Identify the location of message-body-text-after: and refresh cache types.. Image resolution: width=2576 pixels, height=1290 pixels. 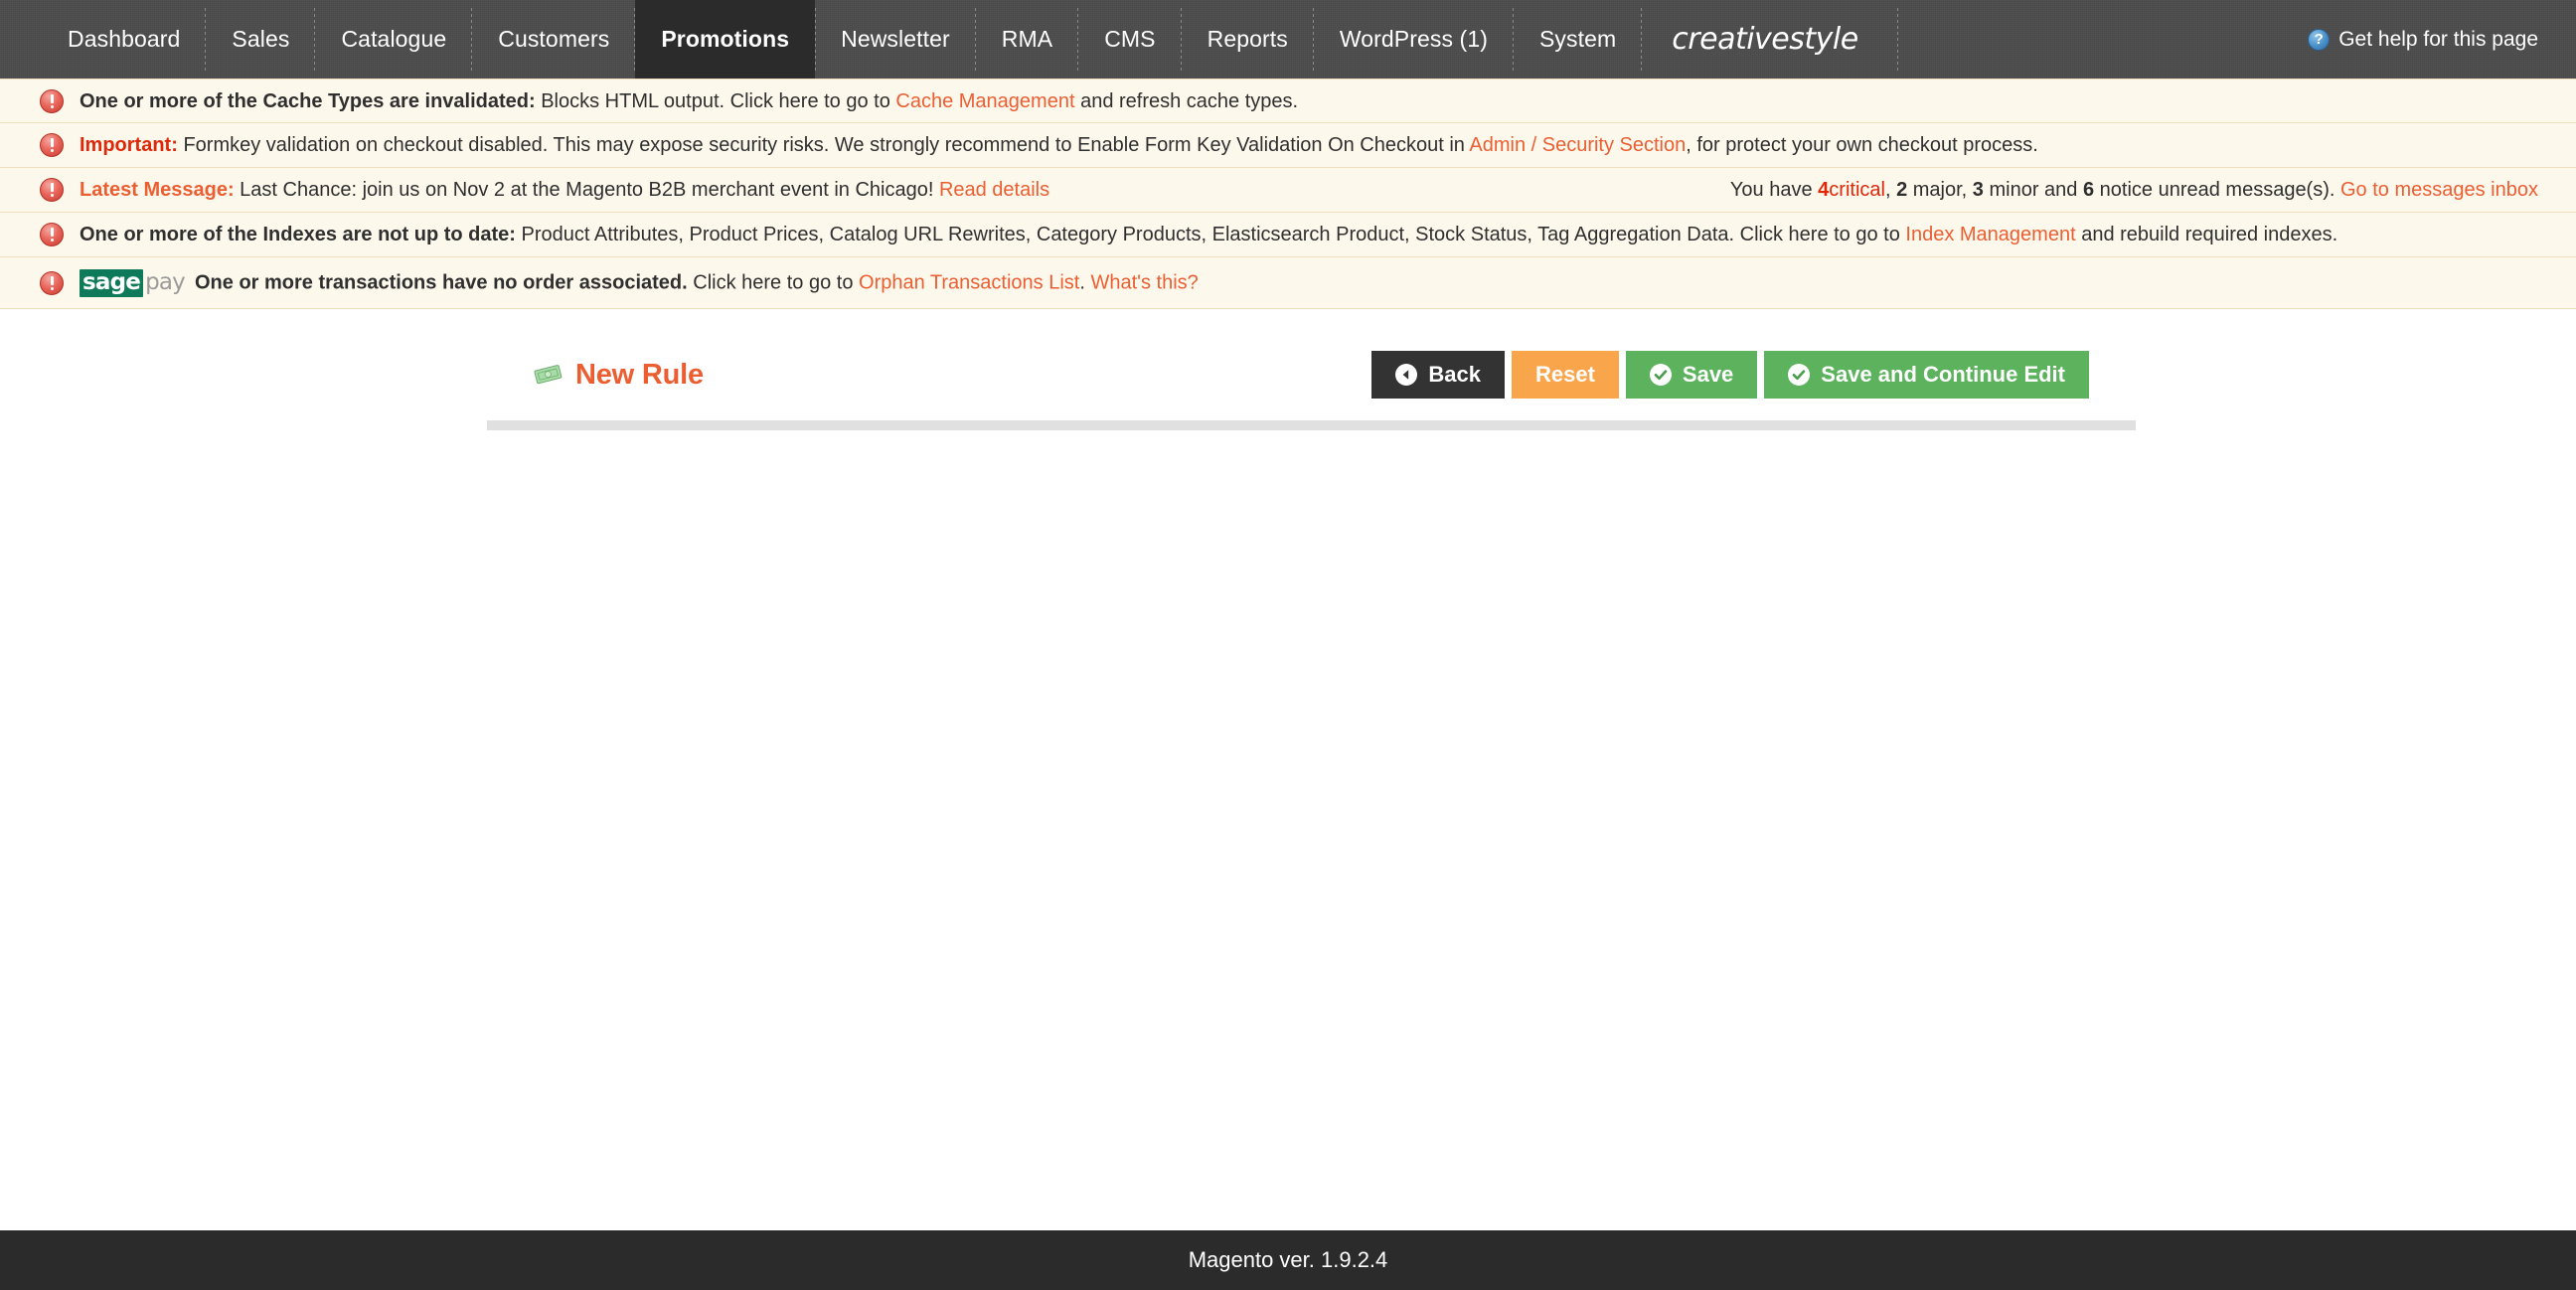
(1186, 100).